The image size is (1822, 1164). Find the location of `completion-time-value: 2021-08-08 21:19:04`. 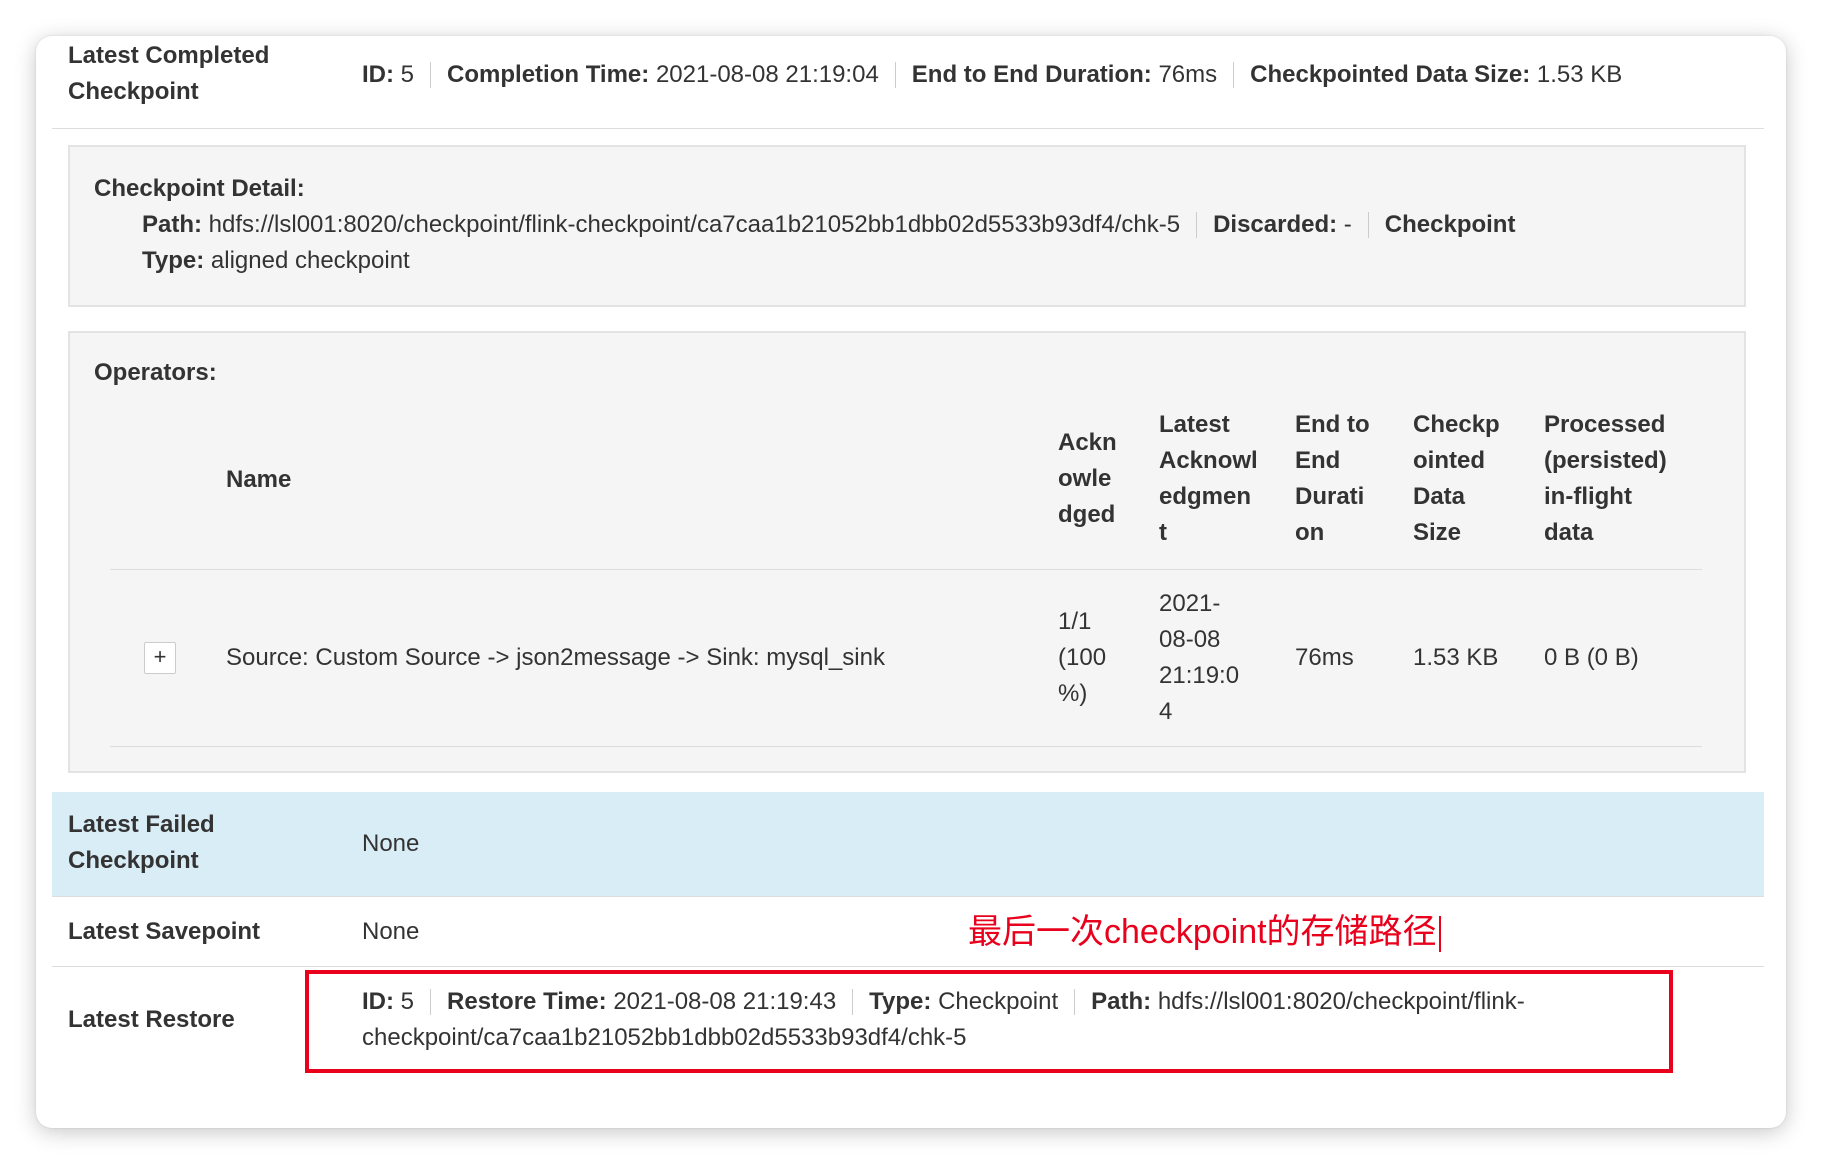

completion-time-value: 2021-08-08 21:19:04 is located at coordinates (767, 74).